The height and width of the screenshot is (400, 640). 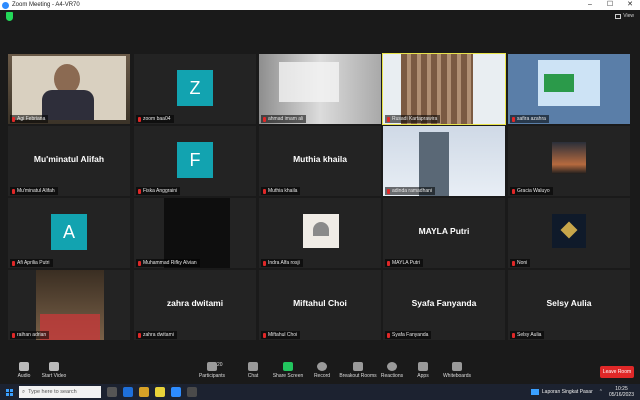 What do you see at coordinates (69, 233) in the screenshot?
I see `participant-tile: A Afi Aprilia Putri` at bounding box center [69, 233].